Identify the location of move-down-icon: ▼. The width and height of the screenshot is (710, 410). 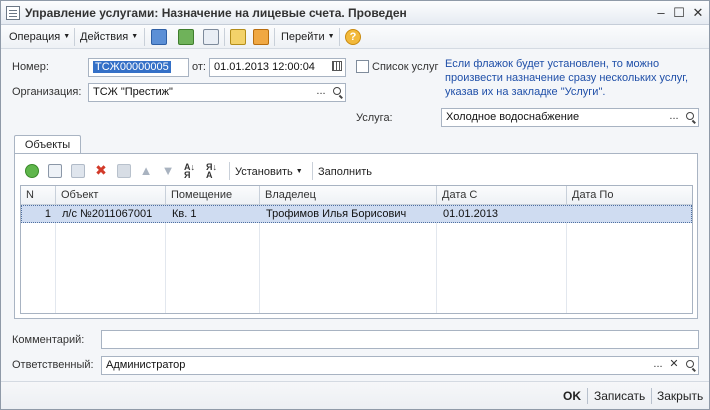
(168, 170).